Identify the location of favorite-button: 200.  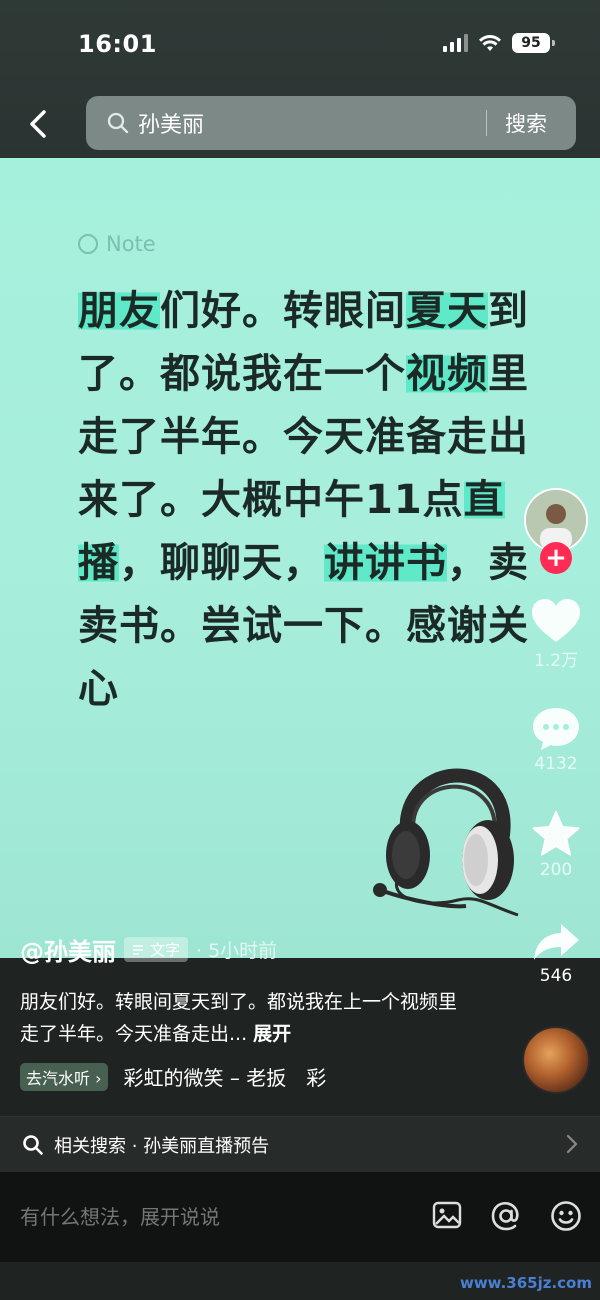
(556, 845).